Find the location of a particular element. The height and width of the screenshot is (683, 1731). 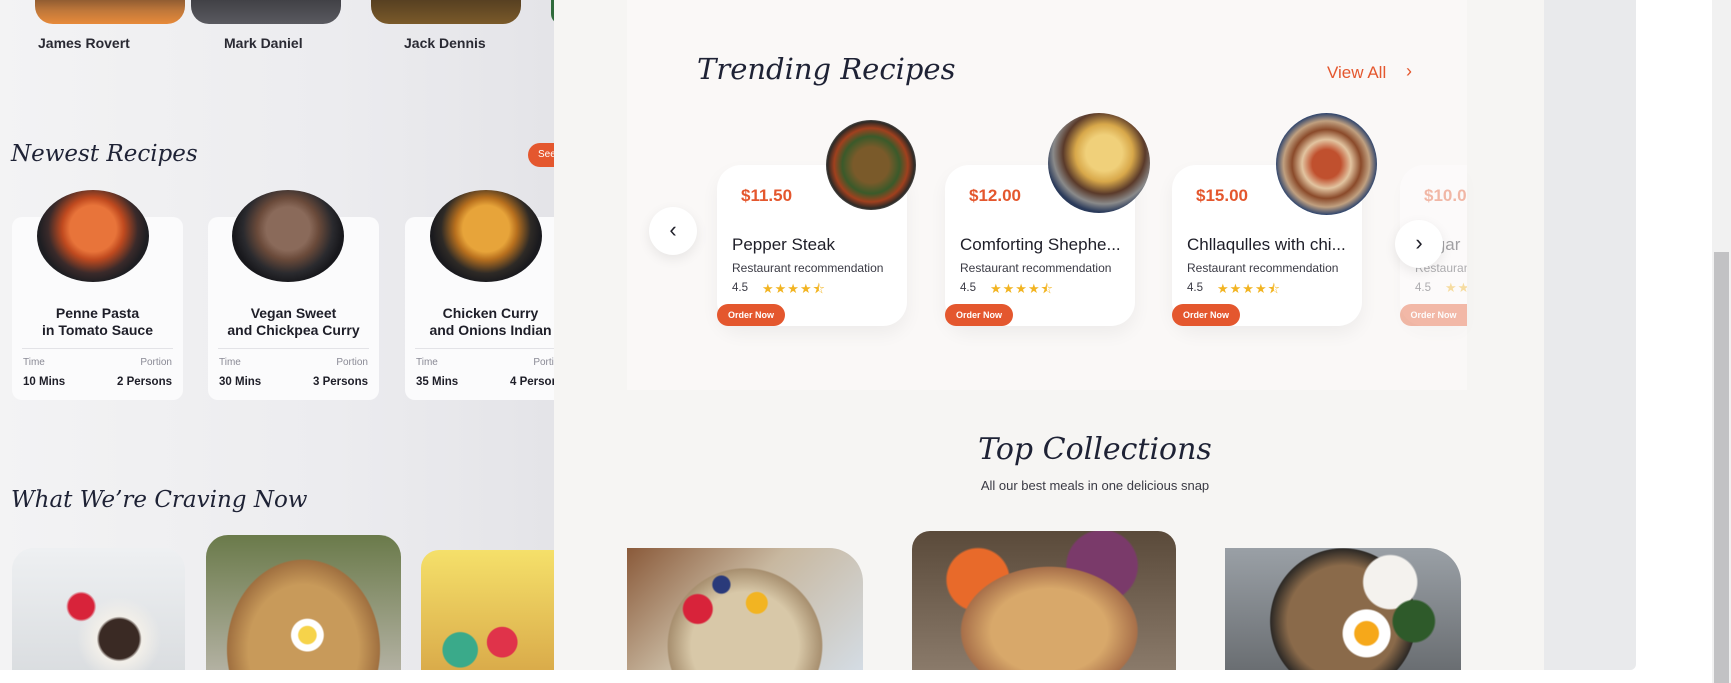

time-value: 10 Mins is located at coordinates (44, 382).